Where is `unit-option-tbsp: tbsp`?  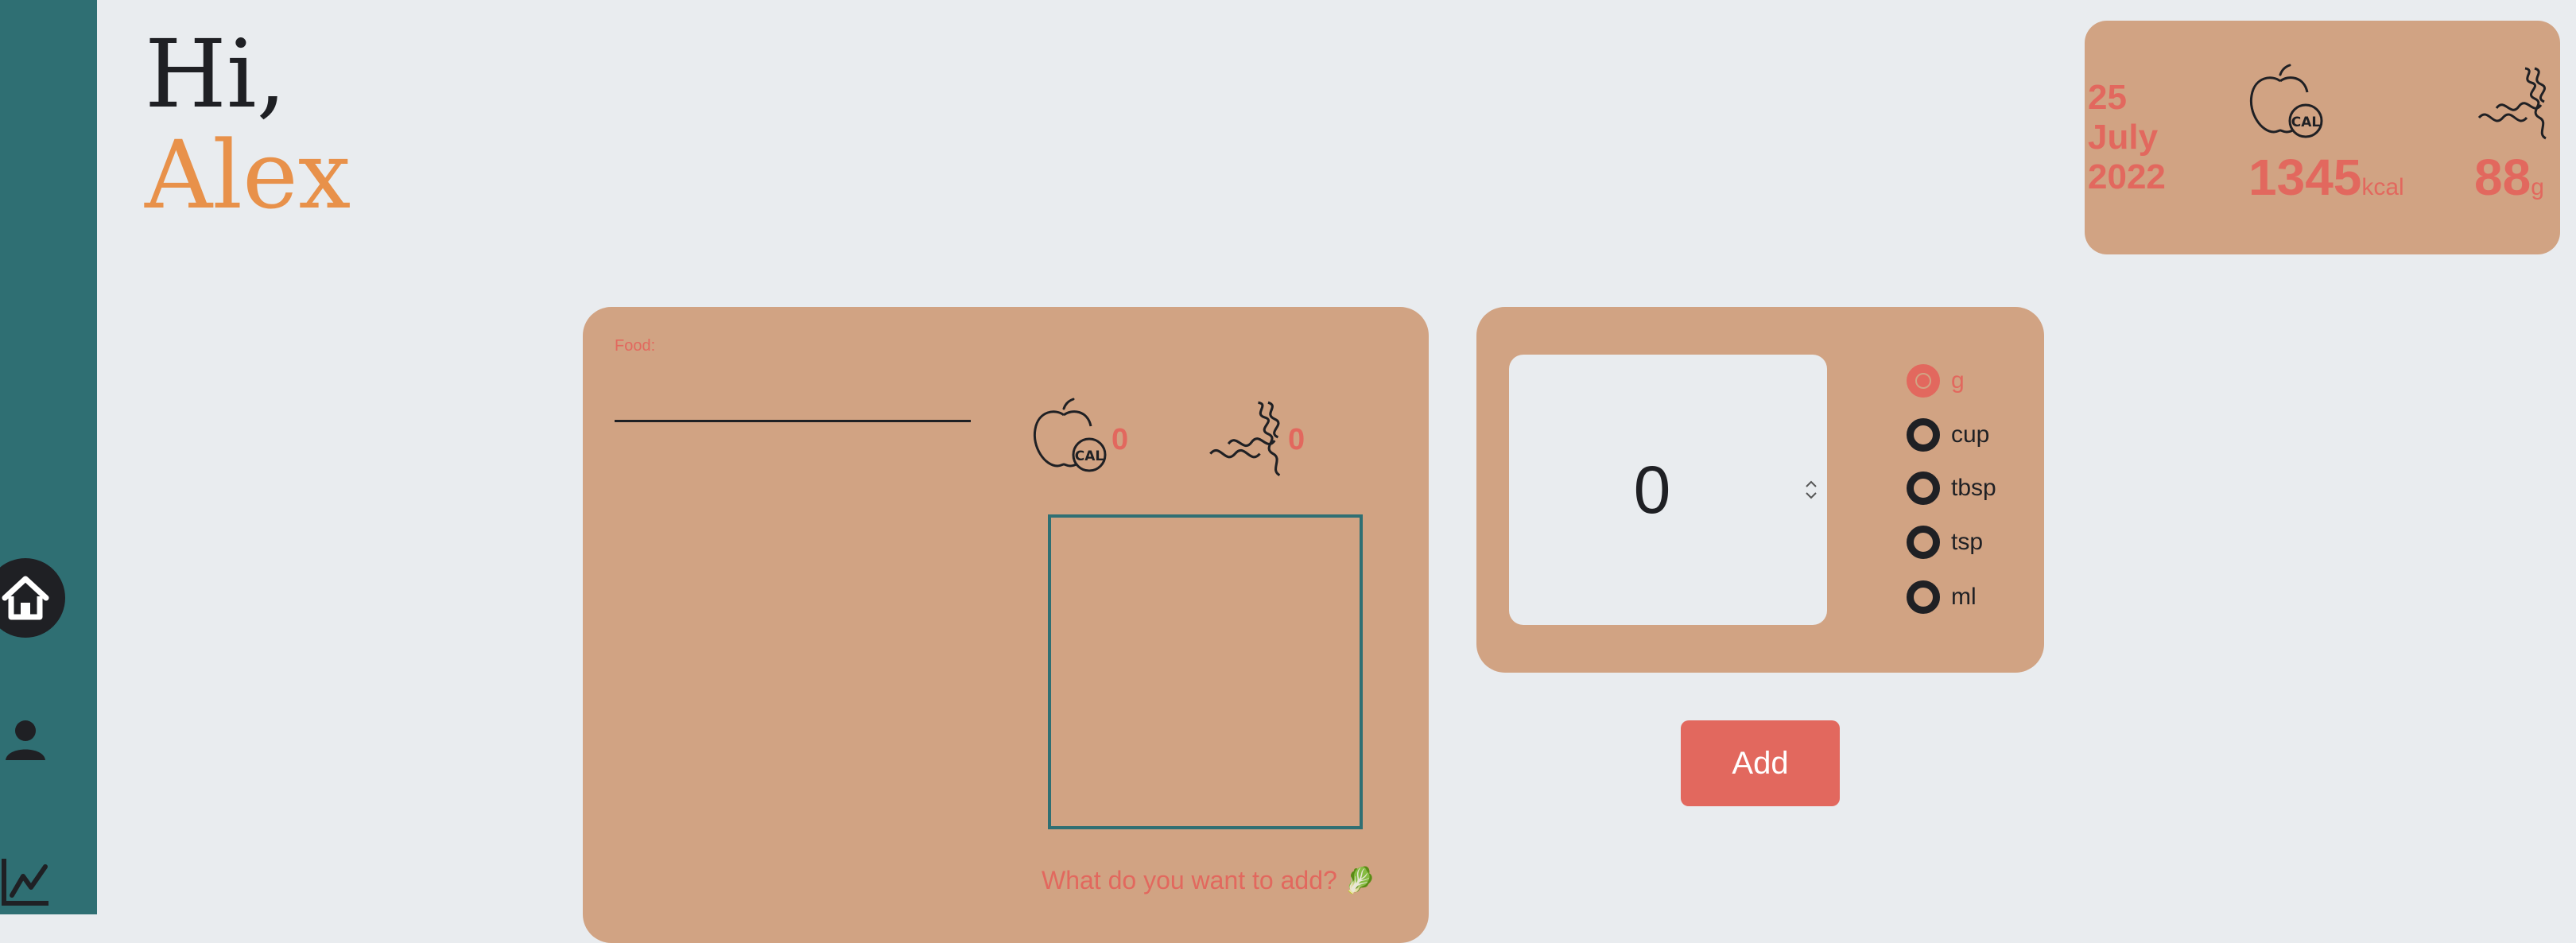
unit-option-tbsp: tbsp is located at coordinates (1951, 489).